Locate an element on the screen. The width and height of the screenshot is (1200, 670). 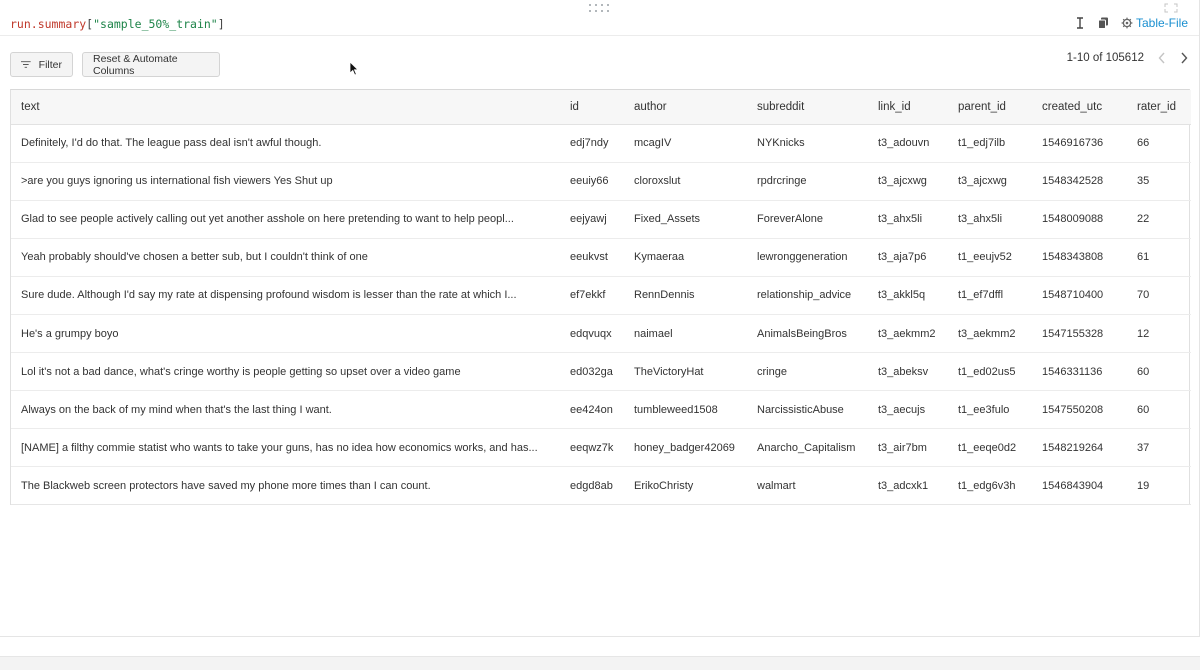
column-header-parent-id: parent_id is located at coordinates (990, 107).